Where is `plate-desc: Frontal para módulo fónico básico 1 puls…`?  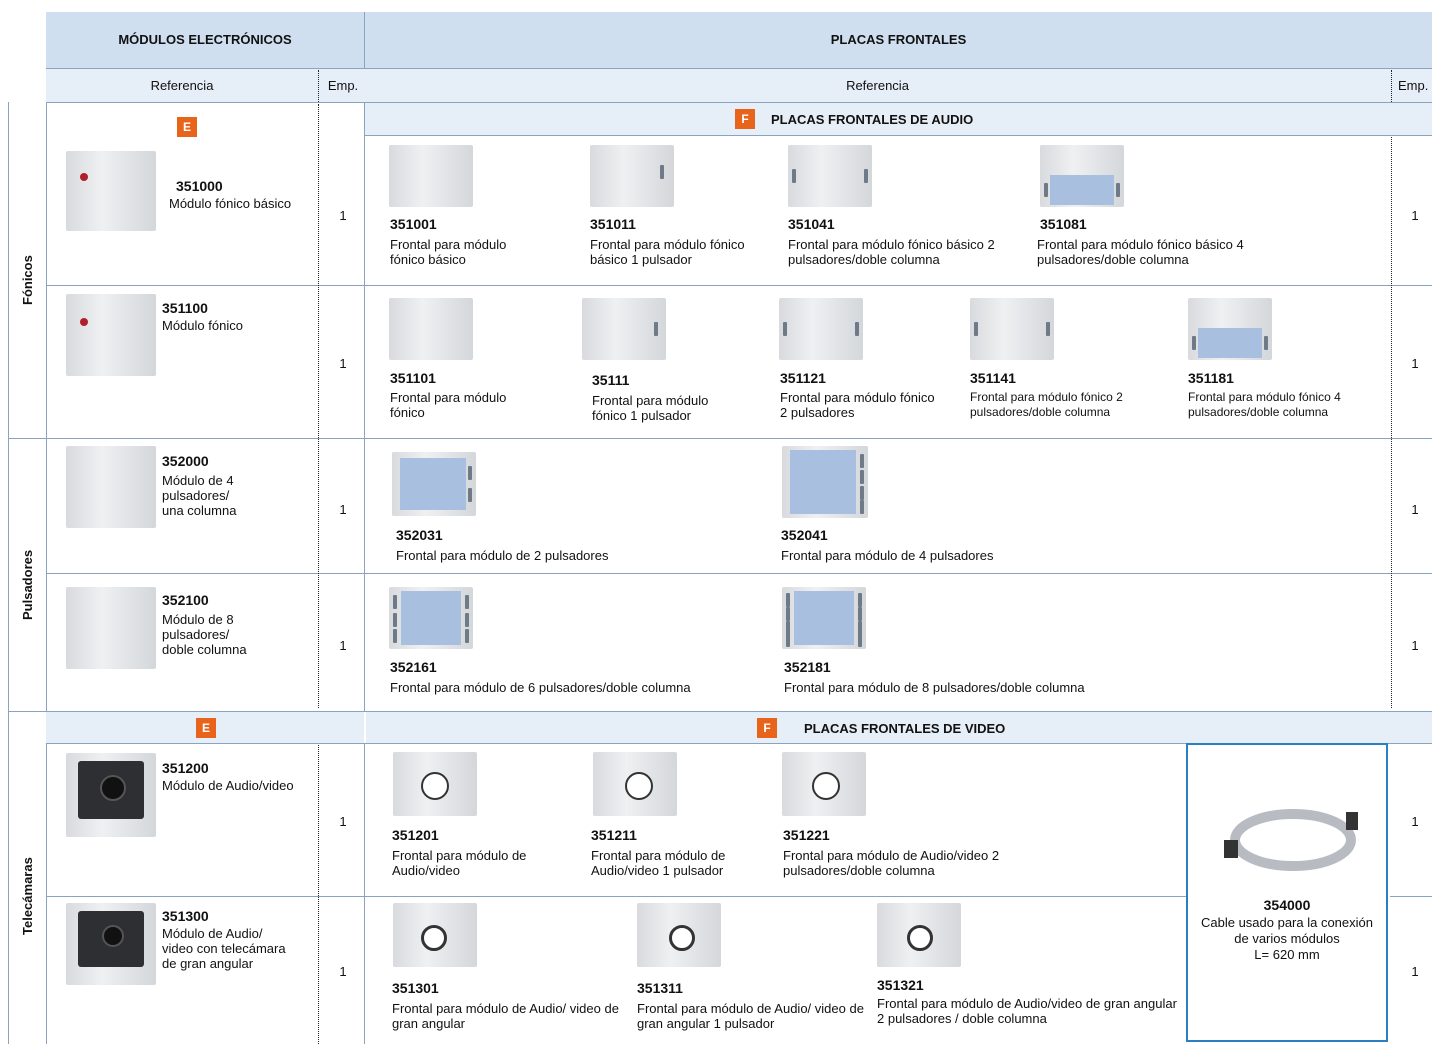
plate-desc: Frontal para módulo fónico básico 1 puls… is located at coordinates (667, 252).